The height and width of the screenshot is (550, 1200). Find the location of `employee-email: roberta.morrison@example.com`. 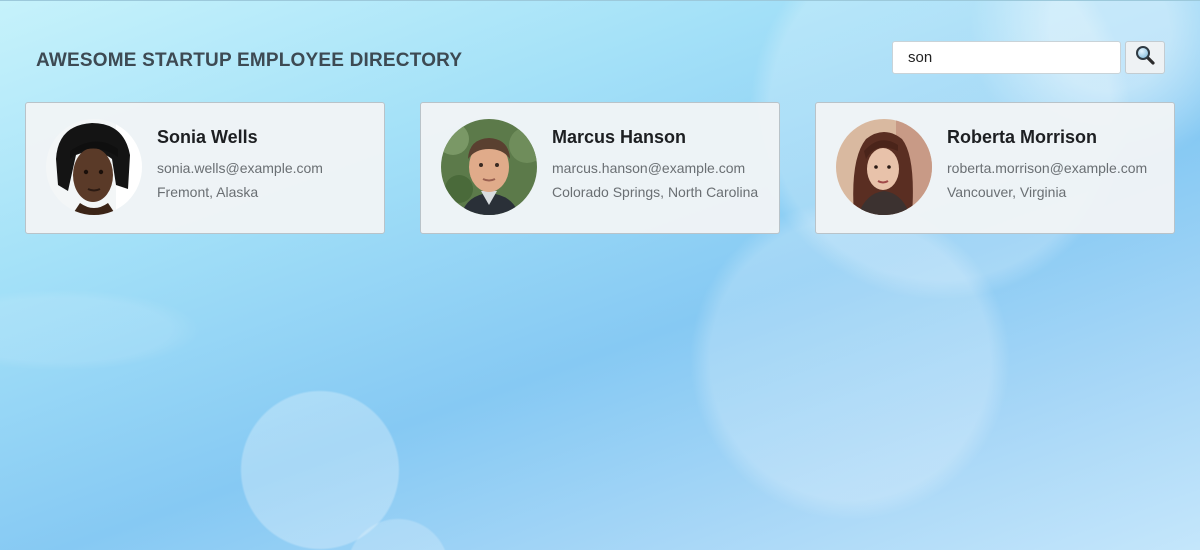

employee-email: roberta.morrison@example.com is located at coordinates (1047, 167).